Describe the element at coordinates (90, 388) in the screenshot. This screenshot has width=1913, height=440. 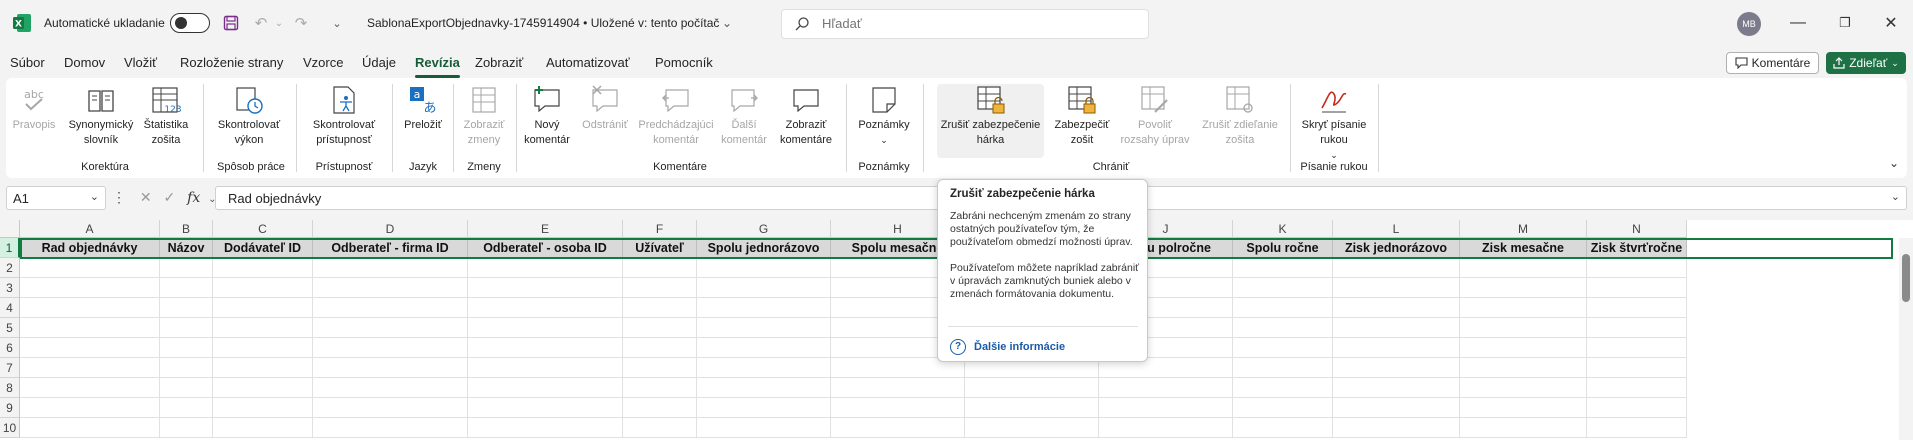
I see `cell-a8` at that location.